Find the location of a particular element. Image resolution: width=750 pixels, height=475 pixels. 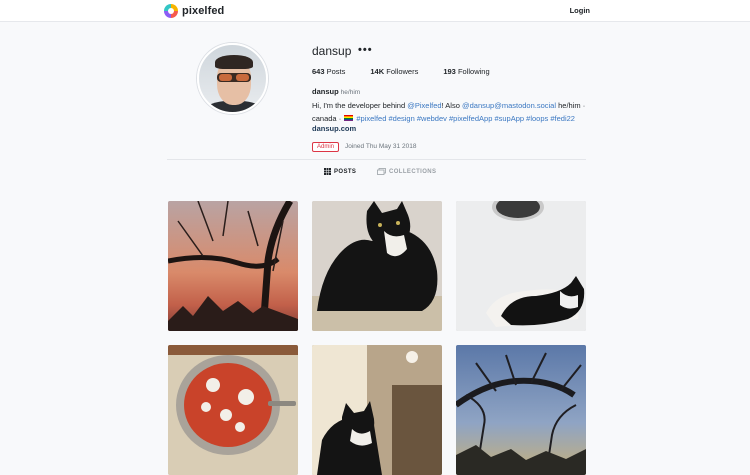

posts-stat: 643 Posts is located at coordinates (328, 71).